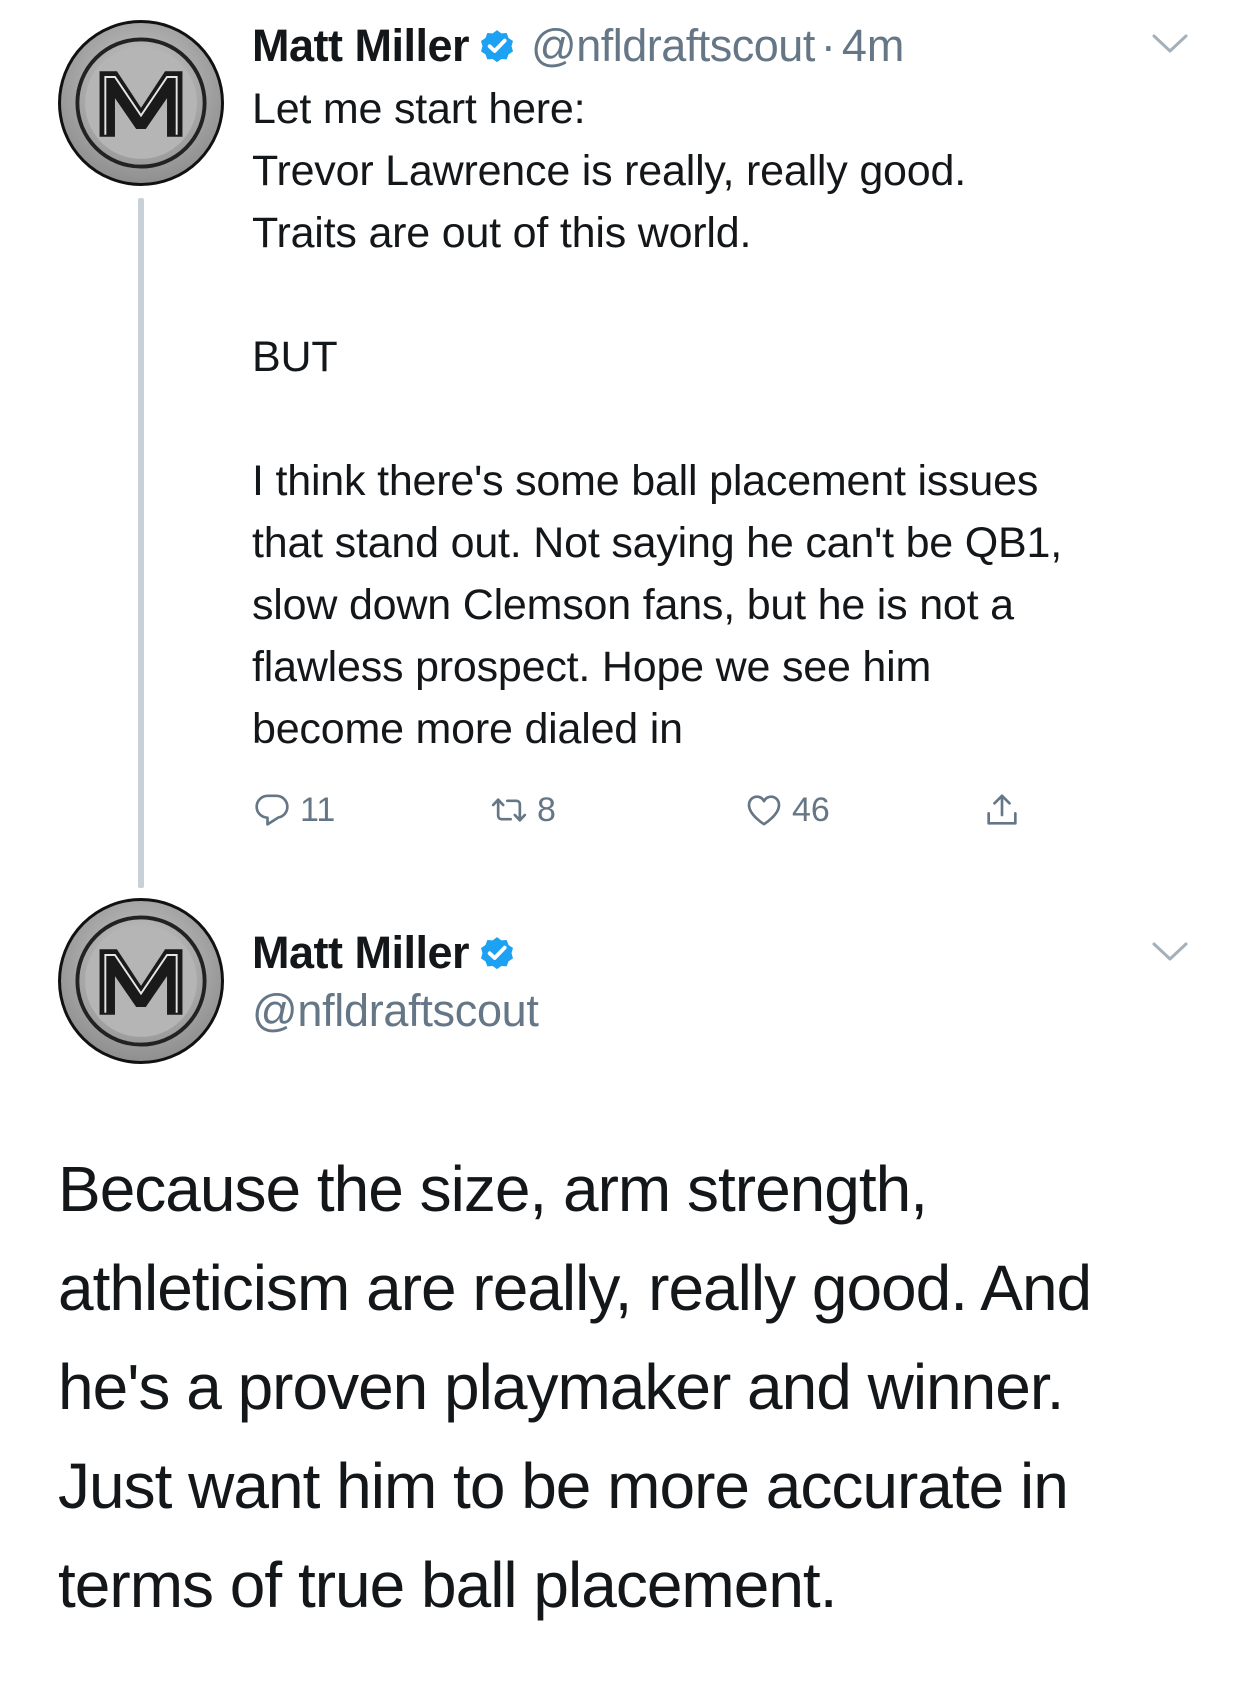 This screenshot has width=1242, height=1684. Describe the element at coordinates (787, 810) in the screenshot. I see `like-button: 46` at that location.